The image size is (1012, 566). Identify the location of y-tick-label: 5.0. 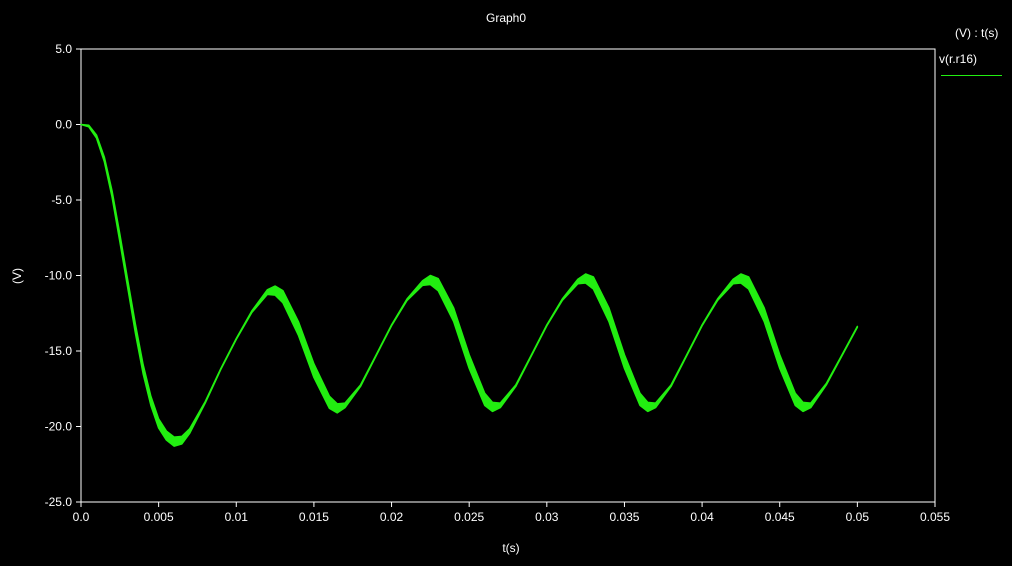
(63, 49).